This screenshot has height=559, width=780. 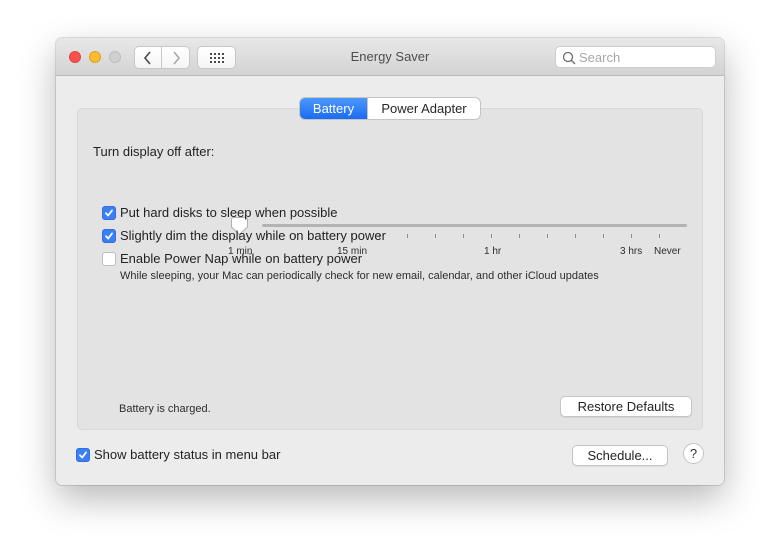 What do you see at coordinates (154, 151) in the screenshot?
I see `display-sleep-label: Turn display off after:` at bounding box center [154, 151].